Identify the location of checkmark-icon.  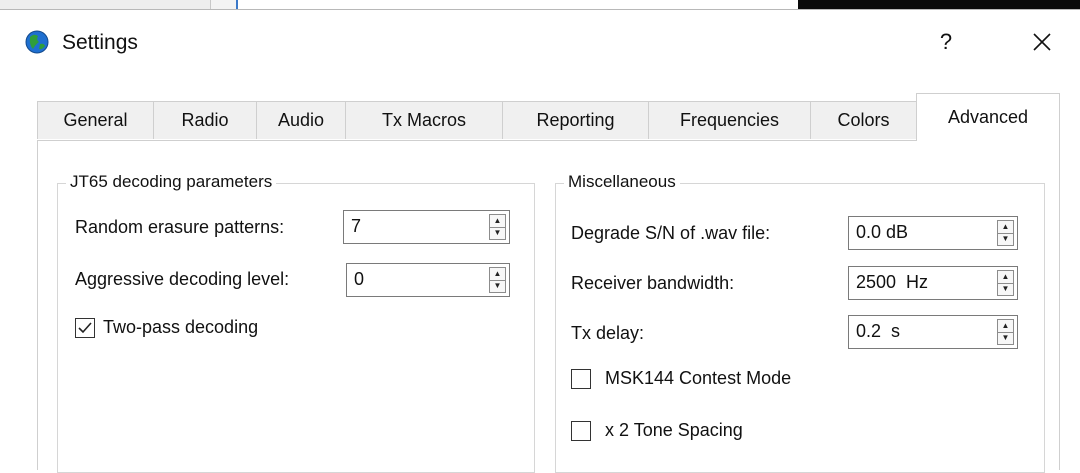
(85, 328).